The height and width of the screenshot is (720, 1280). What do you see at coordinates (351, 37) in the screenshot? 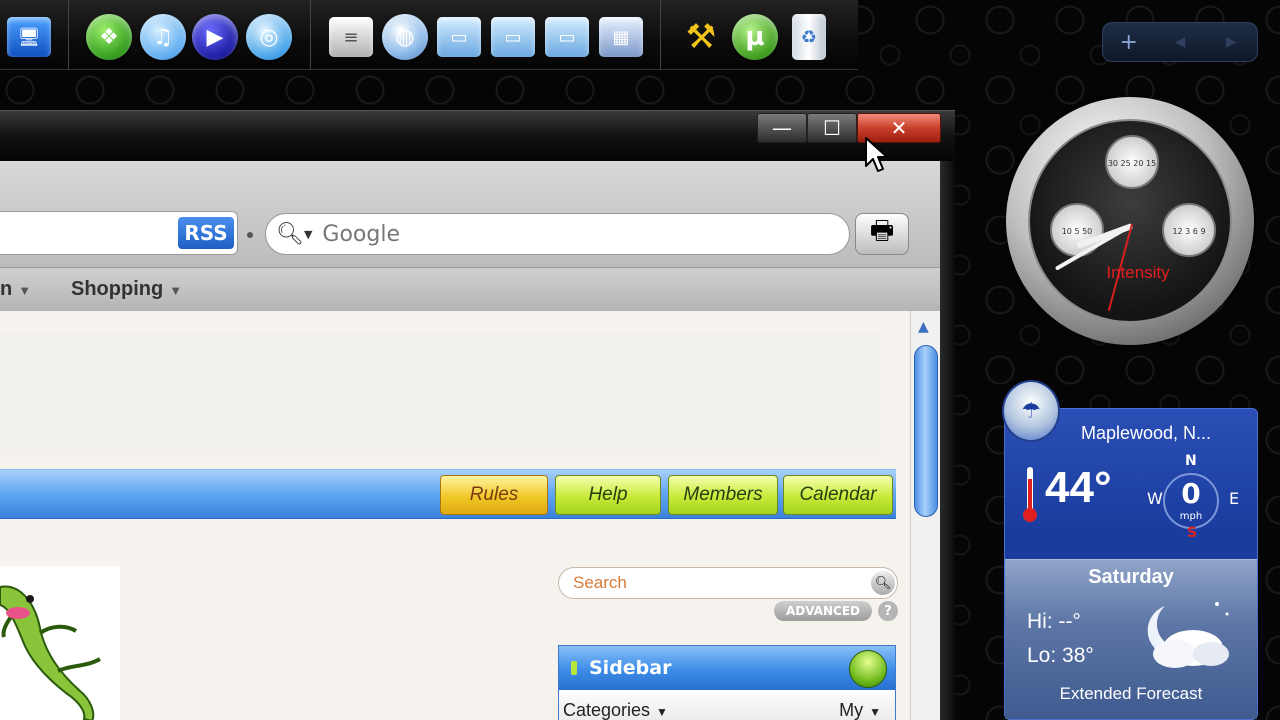
I see `notepad-icon: ≡` at bounding box center [351, 37].